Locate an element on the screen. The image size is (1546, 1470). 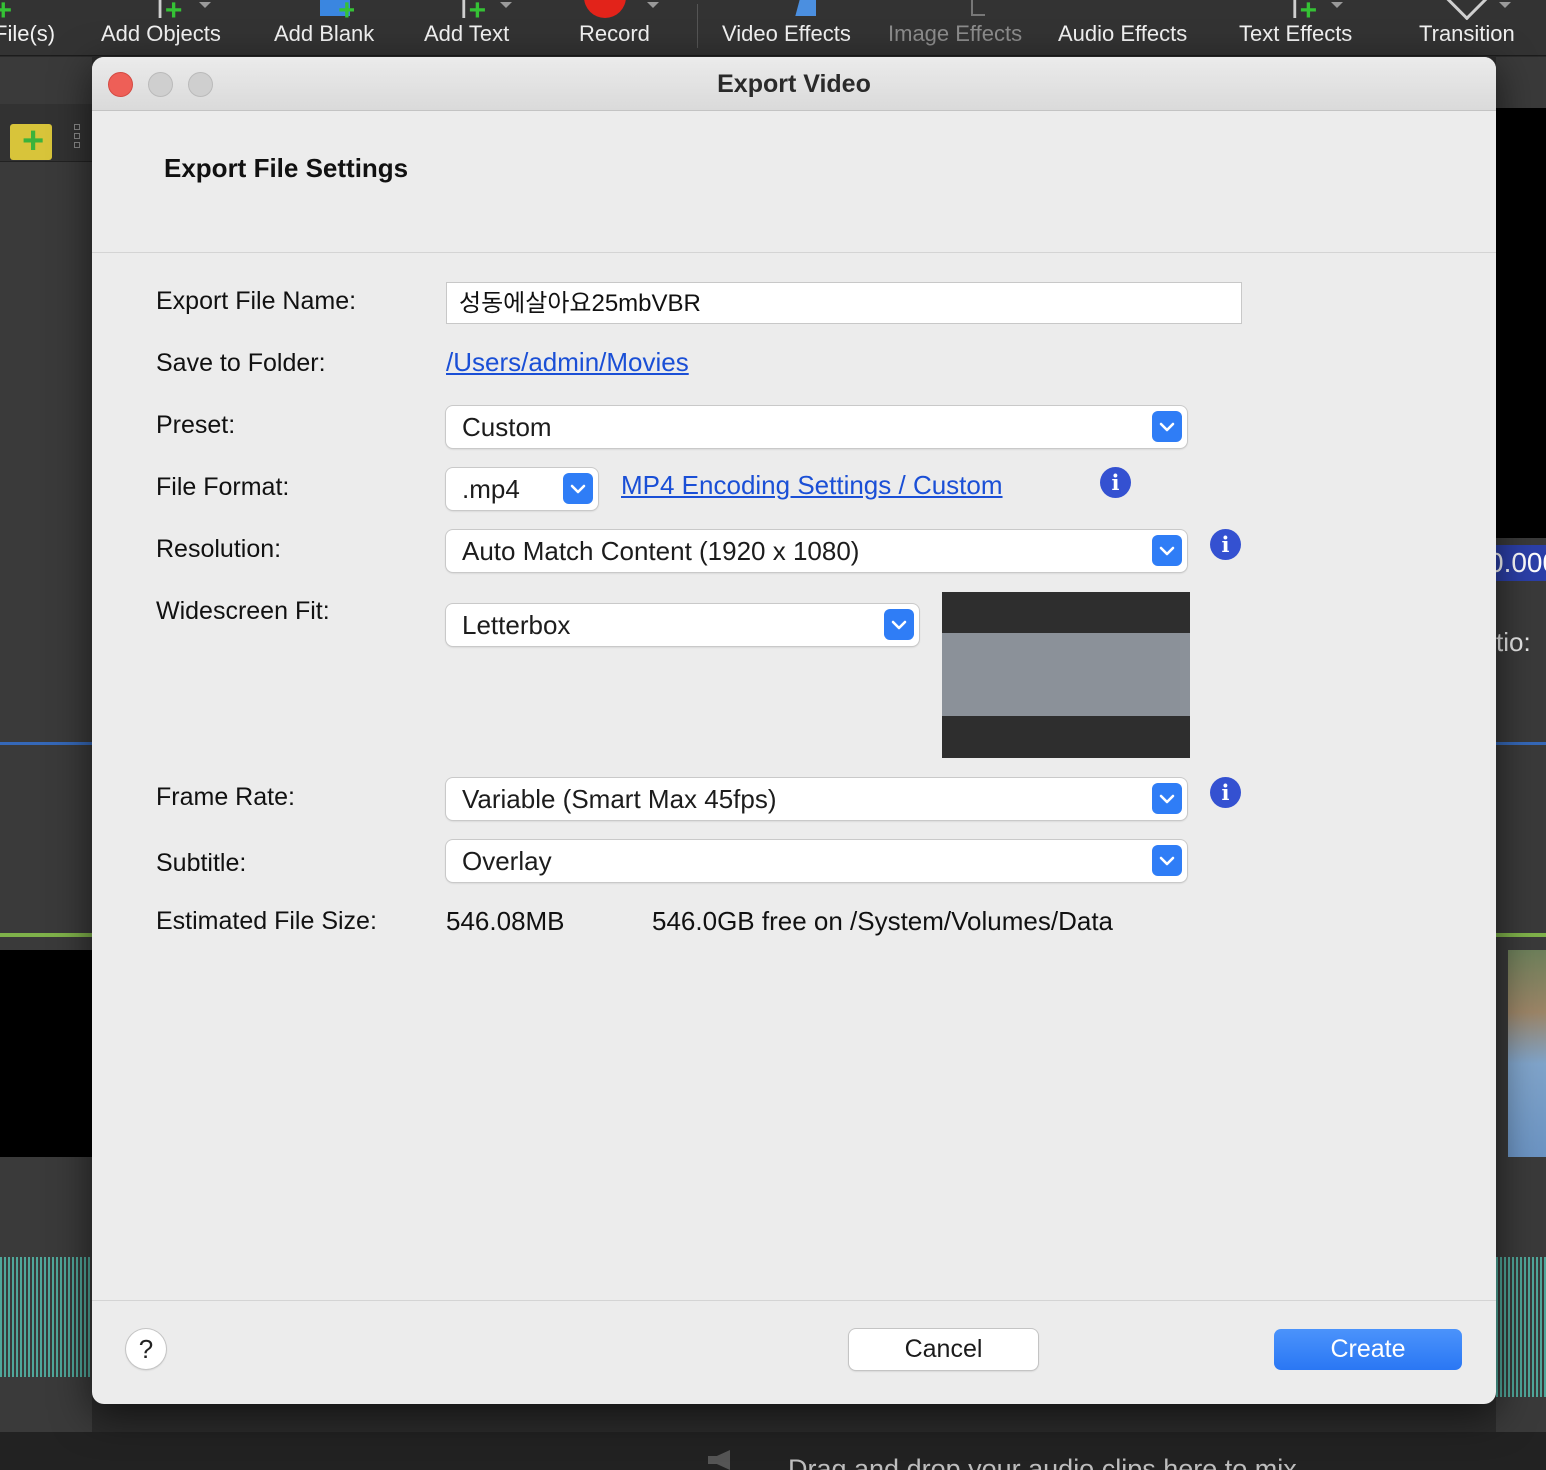
add-objects-icon: T + is located at coordinates (166, 10).